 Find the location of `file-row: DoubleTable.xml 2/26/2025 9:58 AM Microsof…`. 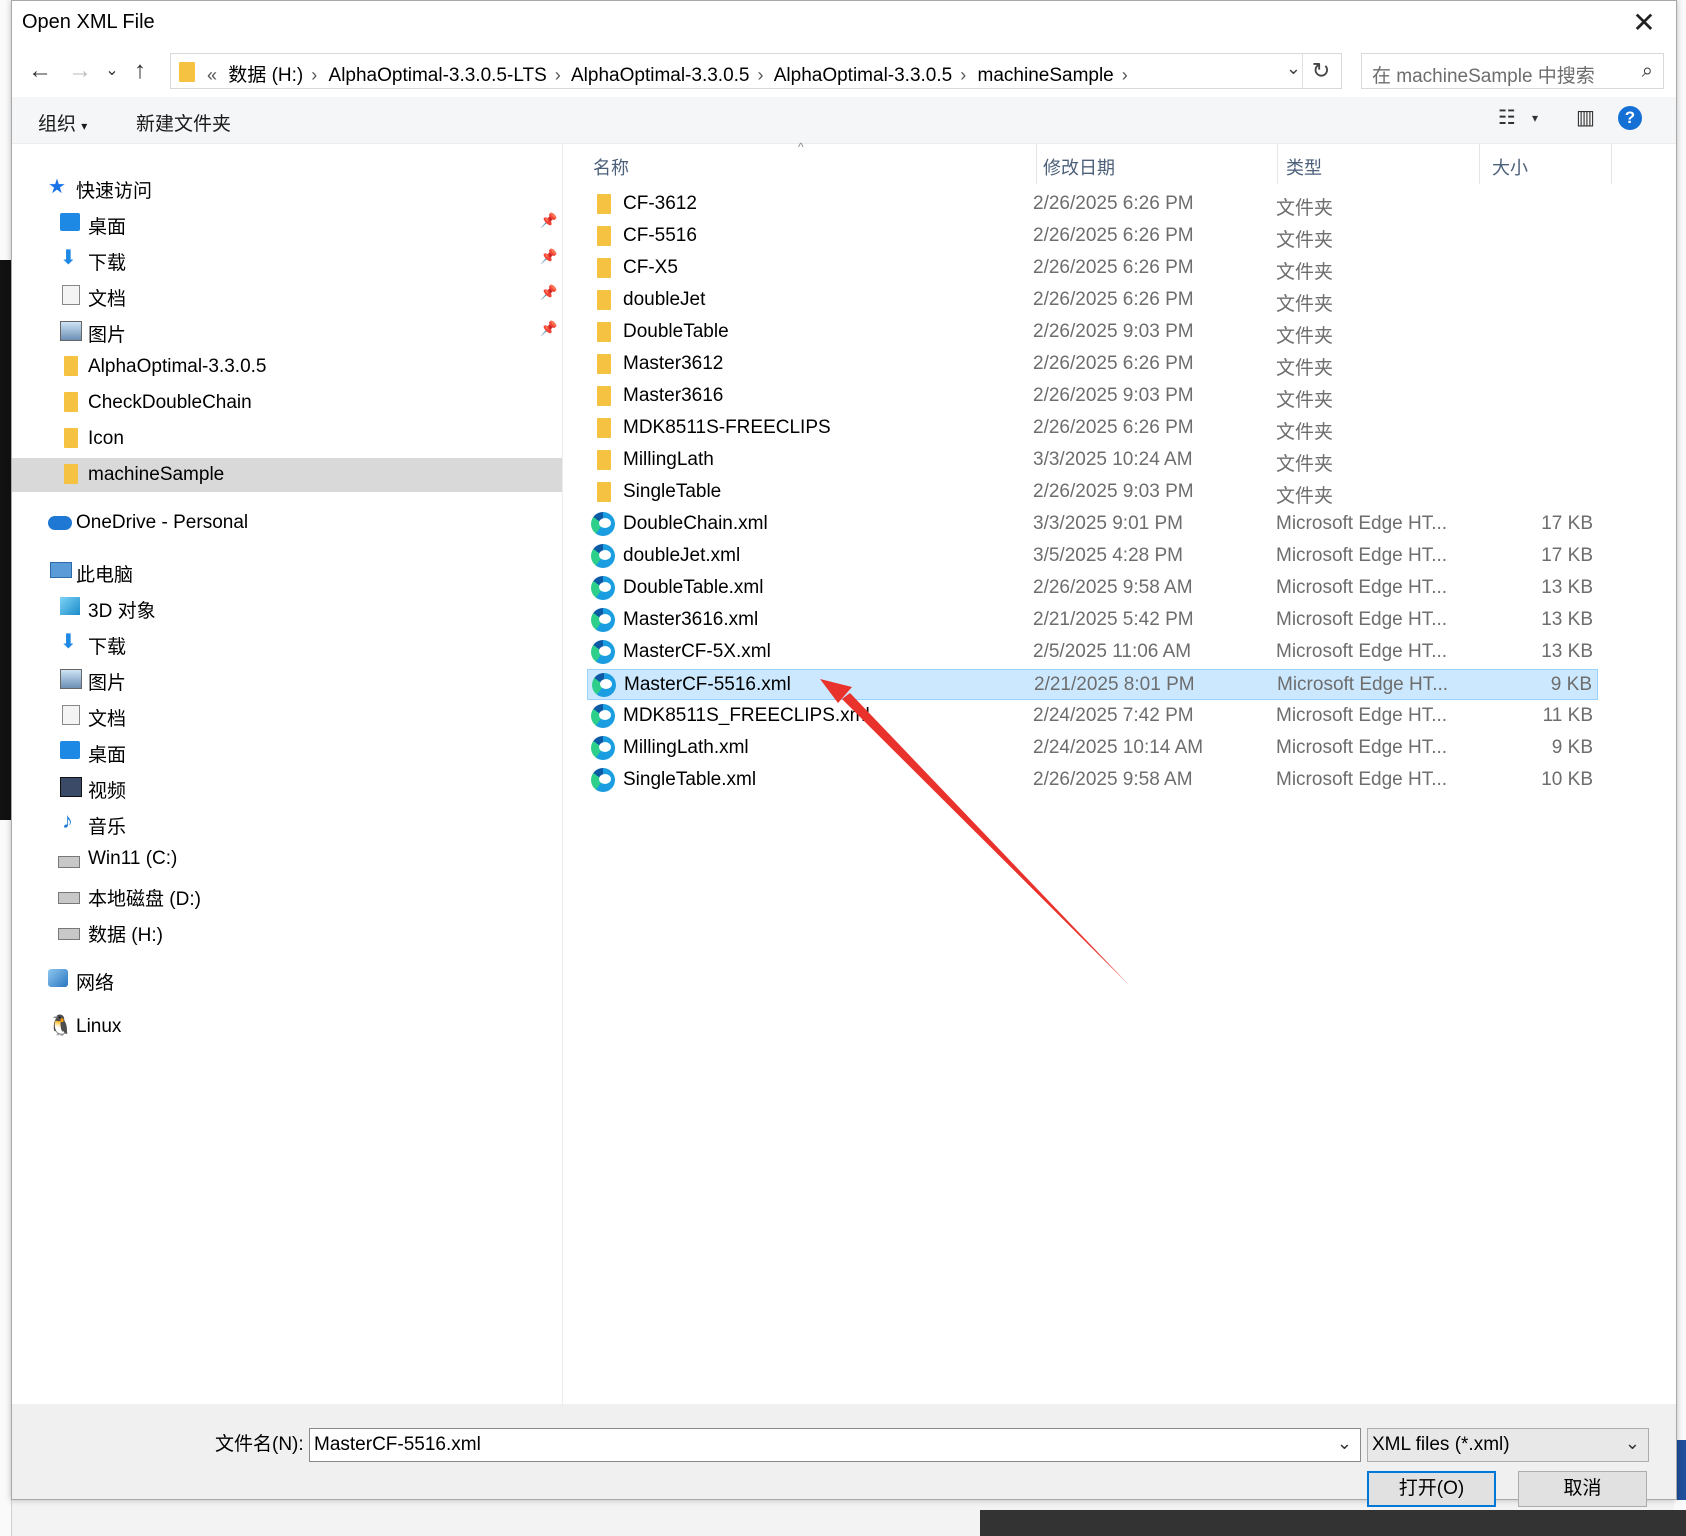

file-row: DoubleTable.xml 2/26/2025 9:58 AM Microsof… is located at coordinates (1092, 588).